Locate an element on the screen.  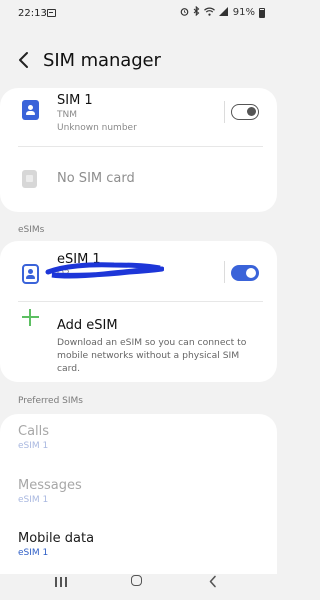
status-icons: 91% is located at coordinates (222, 12).